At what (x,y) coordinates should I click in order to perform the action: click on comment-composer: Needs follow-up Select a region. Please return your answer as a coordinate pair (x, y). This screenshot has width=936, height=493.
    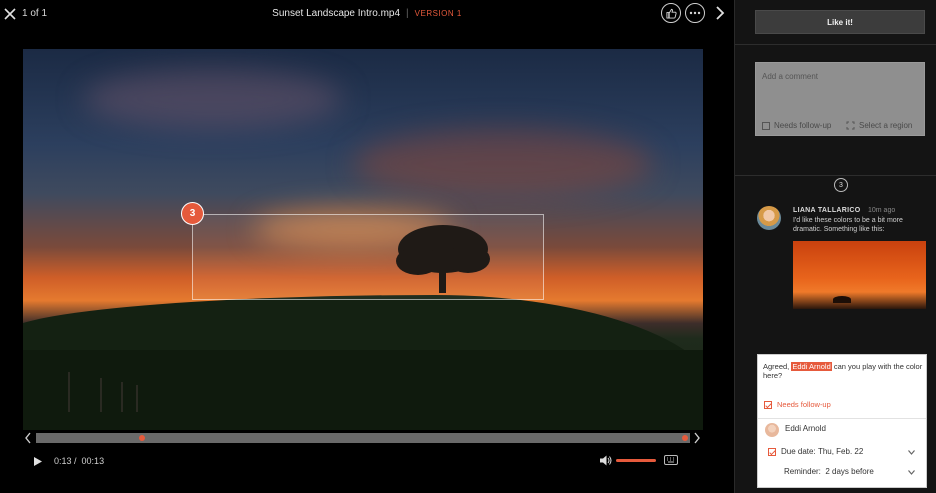
    Looking at the image, I should click on (840, 99).